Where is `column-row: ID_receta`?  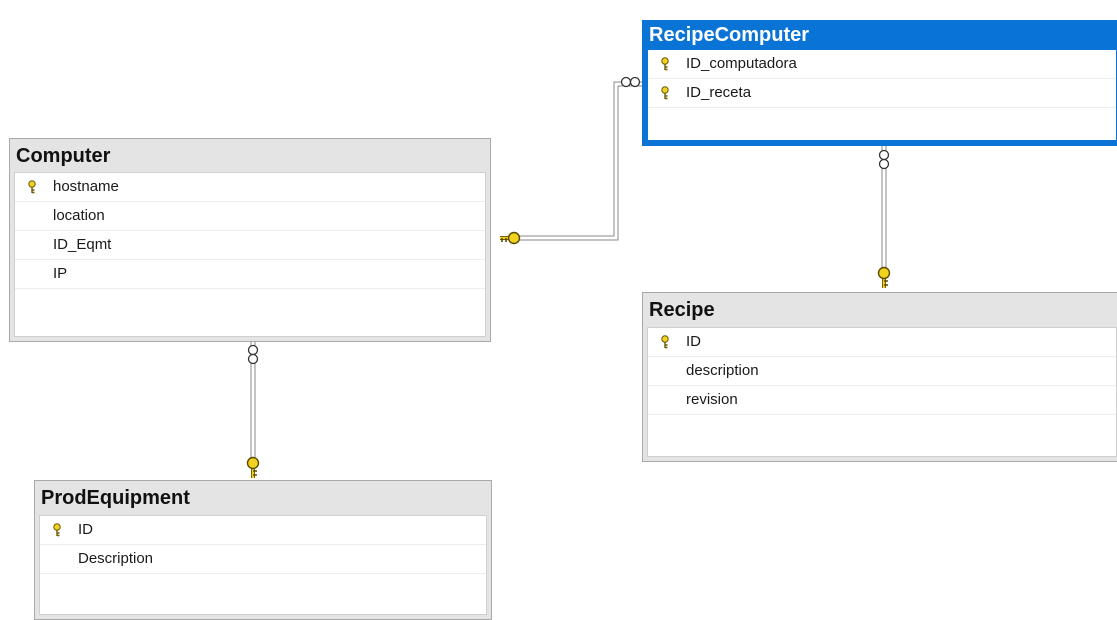 column-row: ID_receta is located at coordinates (882, 93).